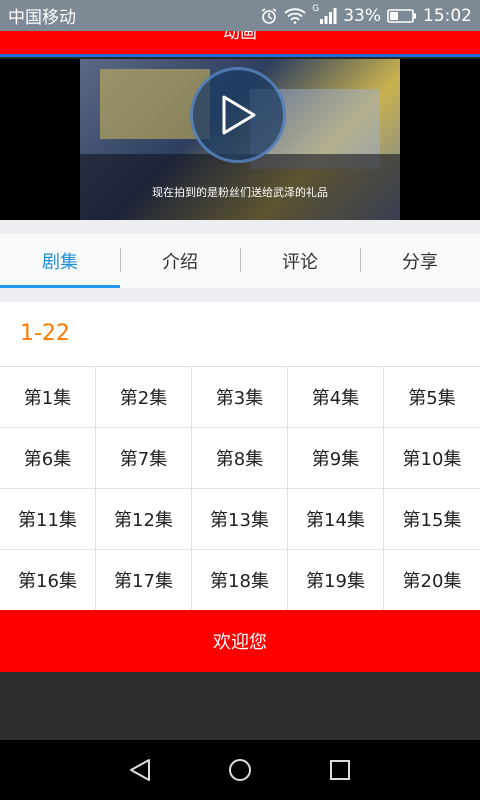  I want to click on back-icon, so click(140, 770).